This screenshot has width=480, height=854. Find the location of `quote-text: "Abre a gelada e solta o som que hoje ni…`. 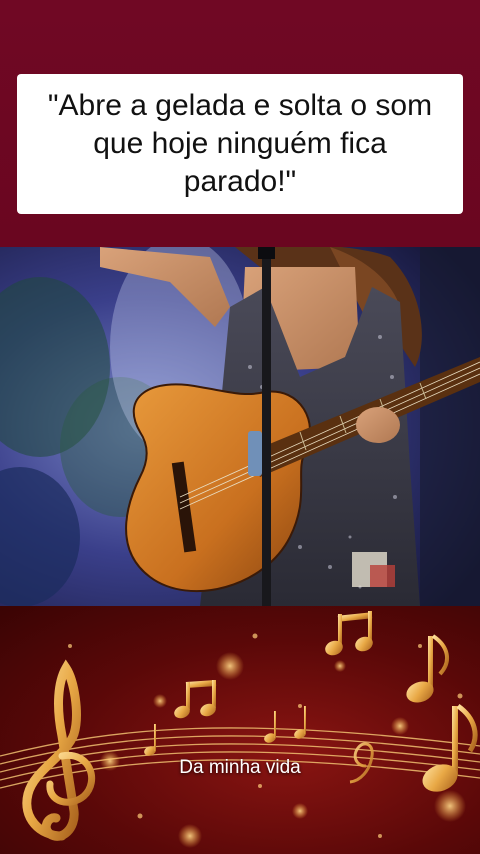

quote-text: "Abre a gelada e solta o som que hoje ni… is located at coordinates (240, 143).